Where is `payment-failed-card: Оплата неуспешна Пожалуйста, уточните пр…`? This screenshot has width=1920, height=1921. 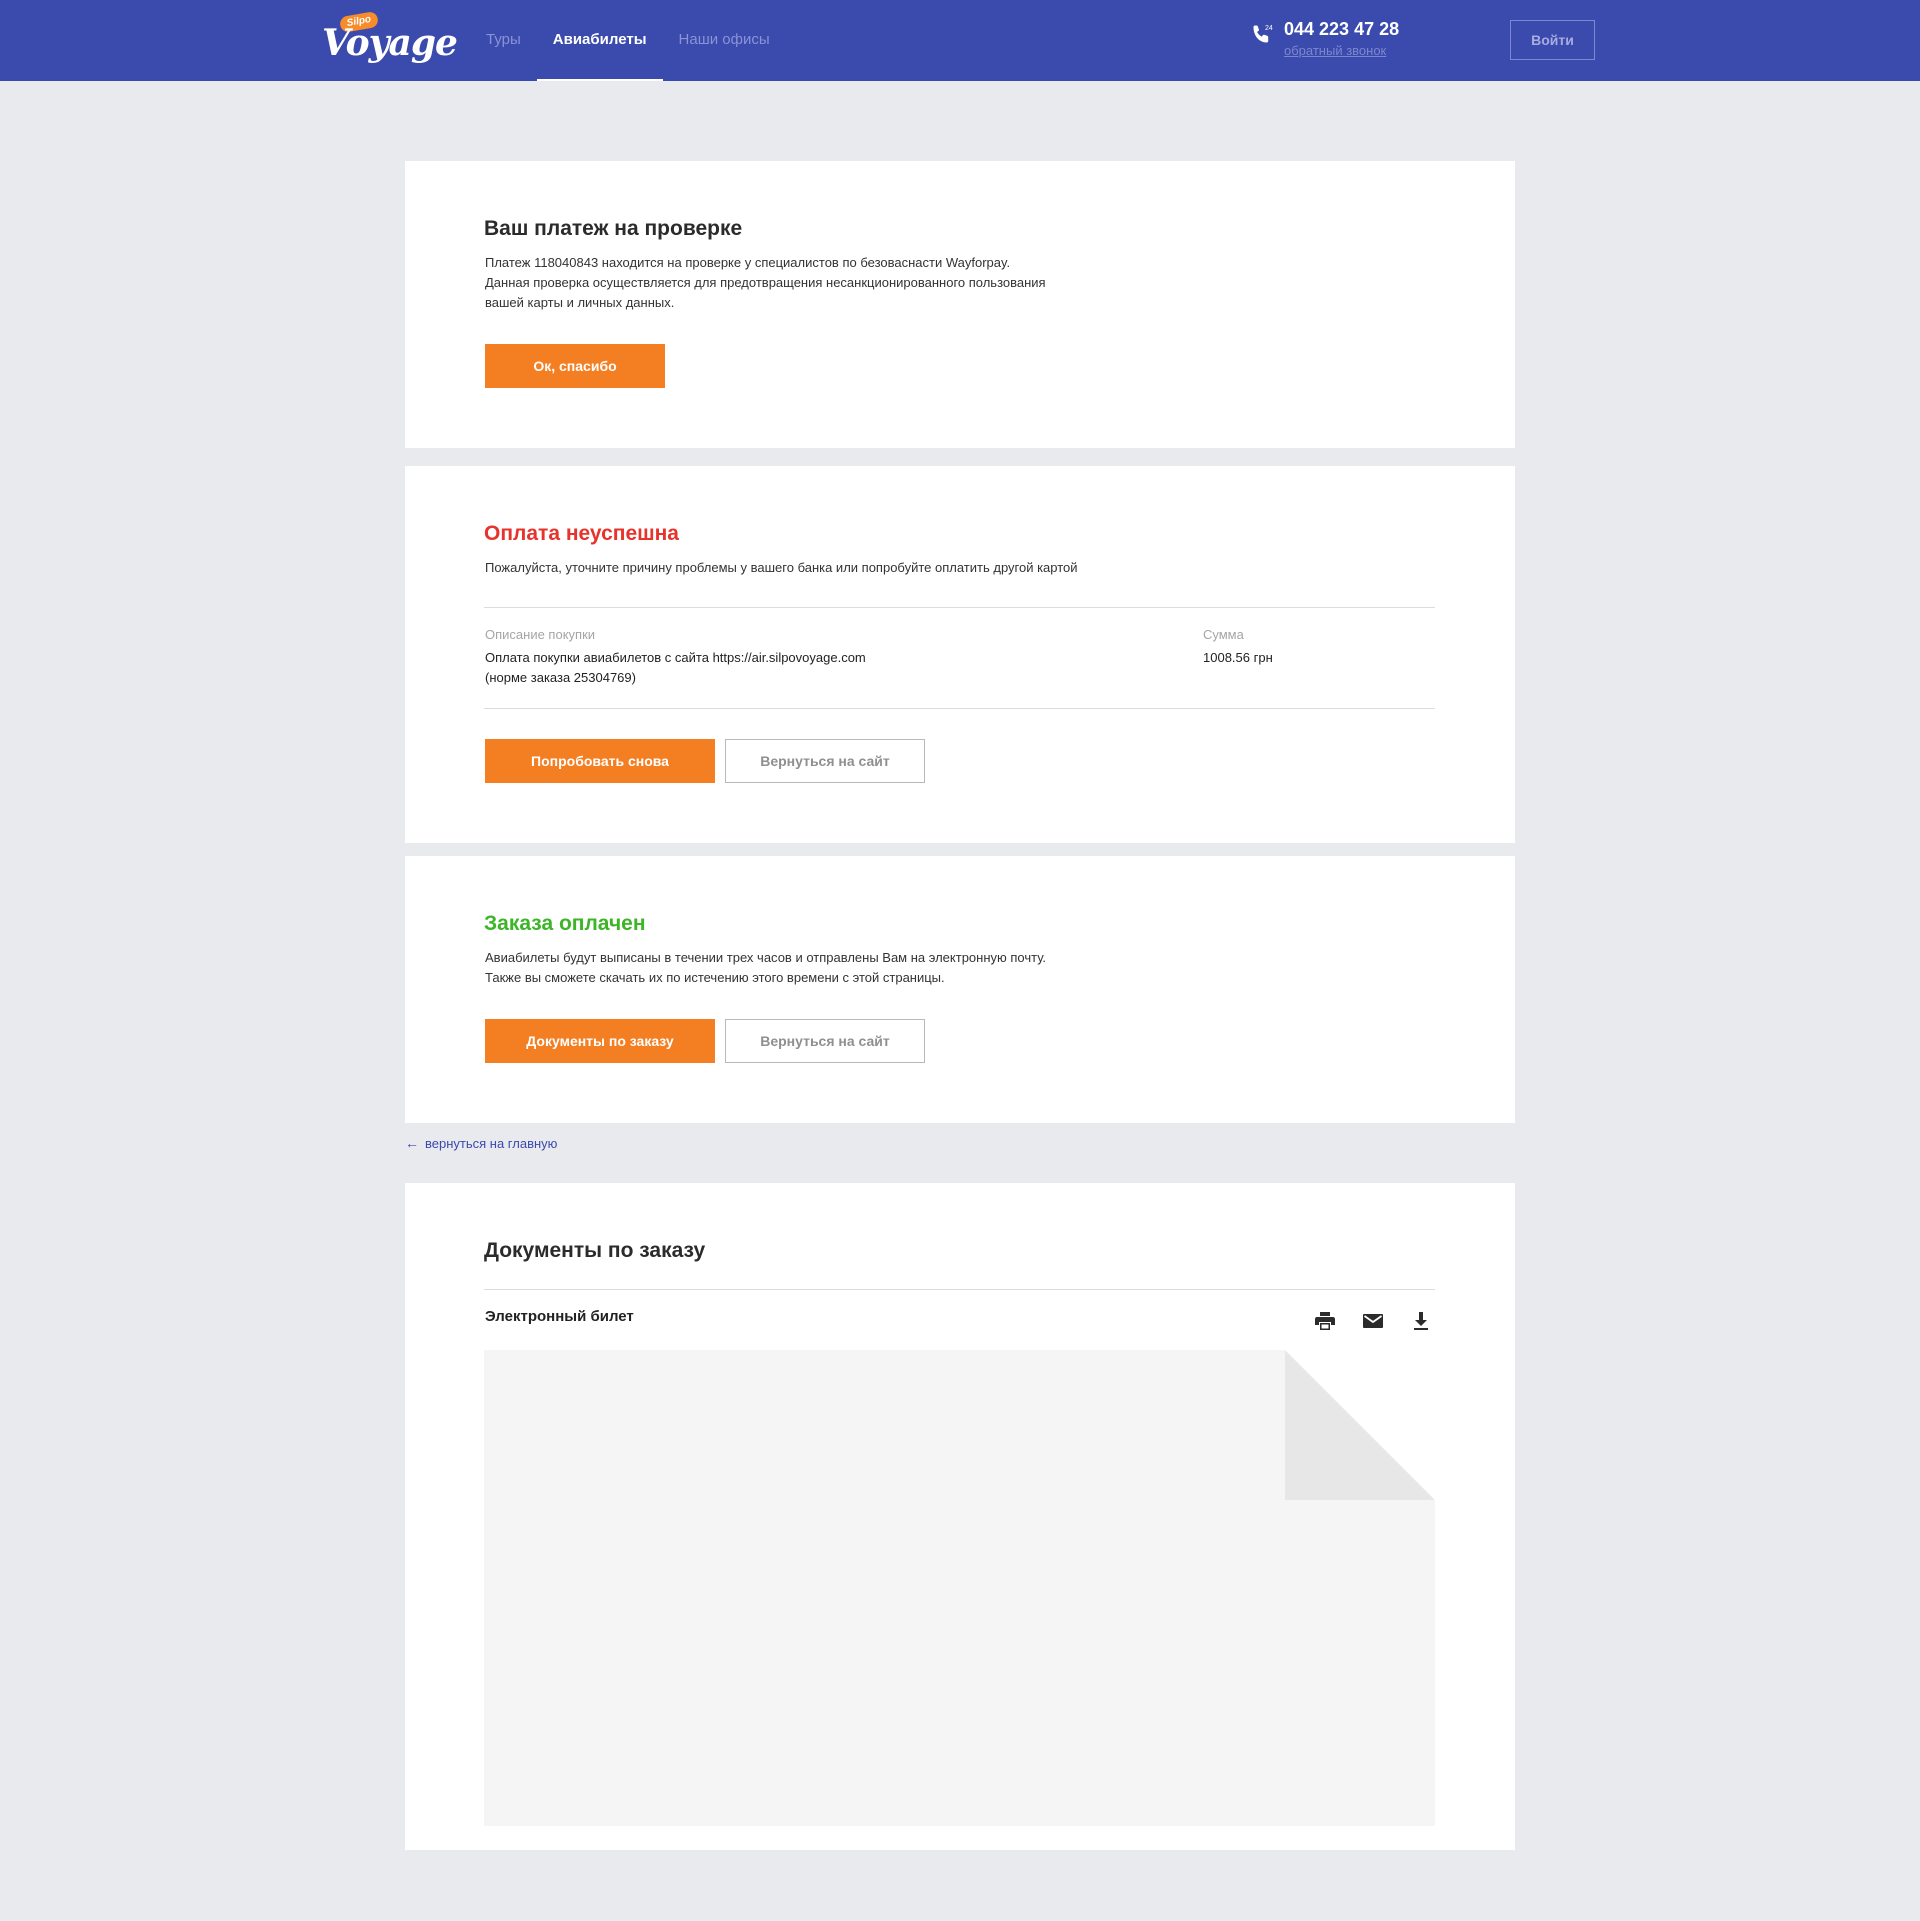 payment-failed-card: Оплата неуспешна Пожалуйста, уточните пр… is located at coordinates (960, 654).